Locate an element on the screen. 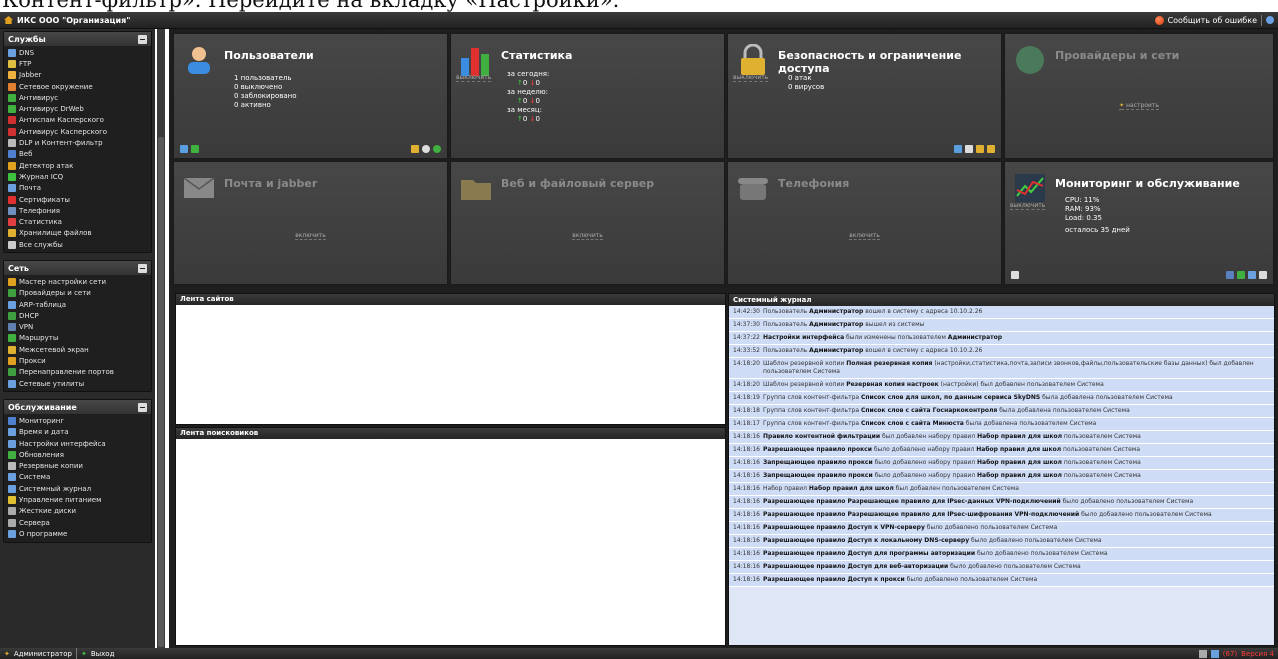 The height and width of the screenshot is (659, 1278). maintenance-item-label: Система is located at coordinates (35, 477).